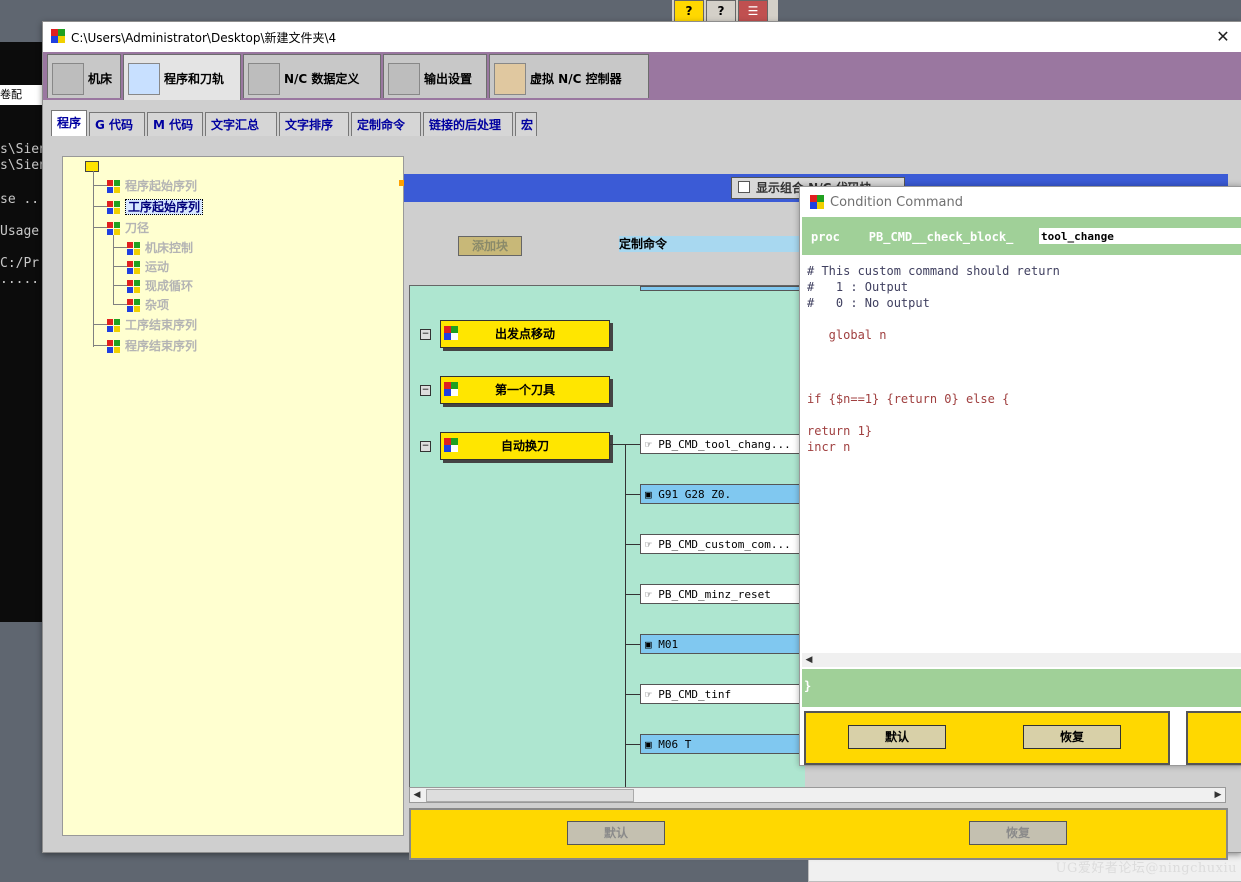 The width and height of the screenshot is (1241, 882). Describe the element at coordinates (616, 833) in the screenshot. I see `default-button: 默认` at that location.